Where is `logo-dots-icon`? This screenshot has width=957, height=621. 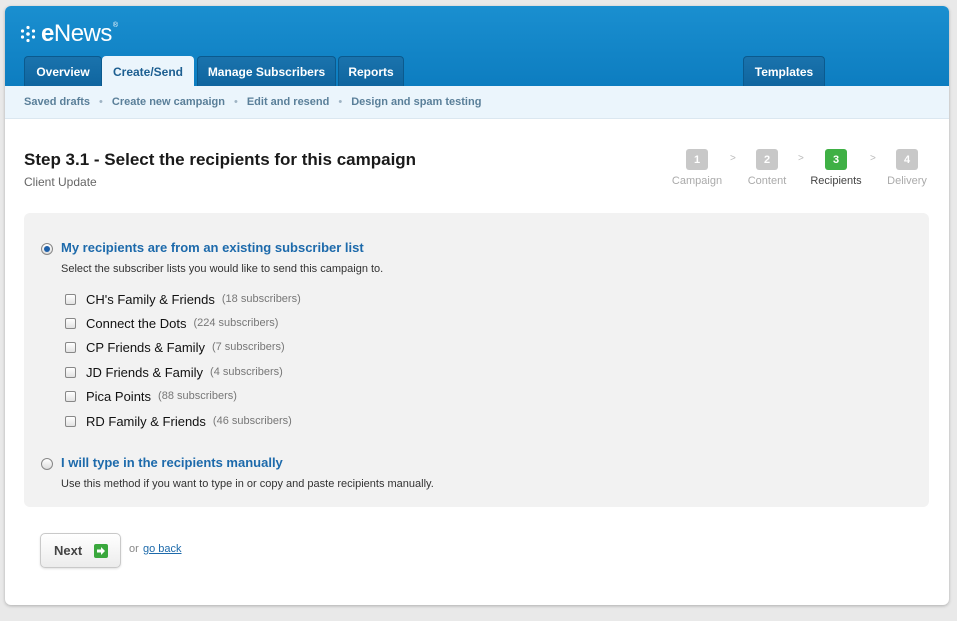
logo-dots-icon is located at coordinates (28, 34).